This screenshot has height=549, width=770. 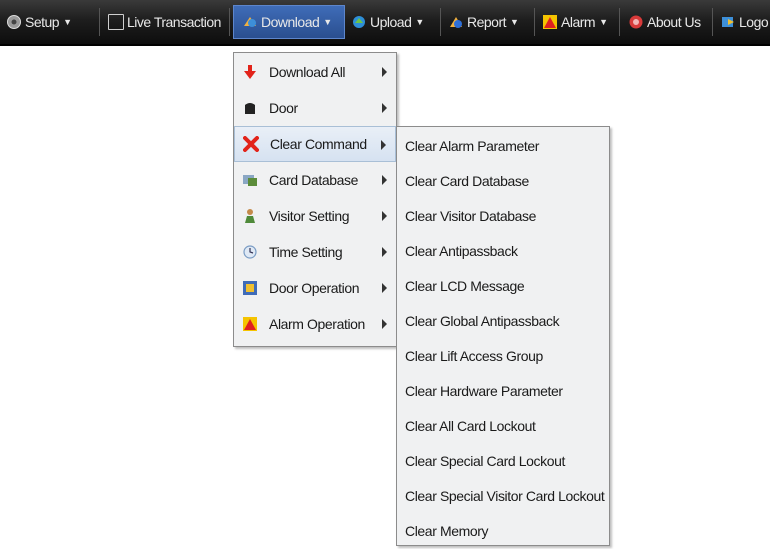 I want to click on submenu-item-label: Clear Special Card Lockout, so click(x=485, y=461).